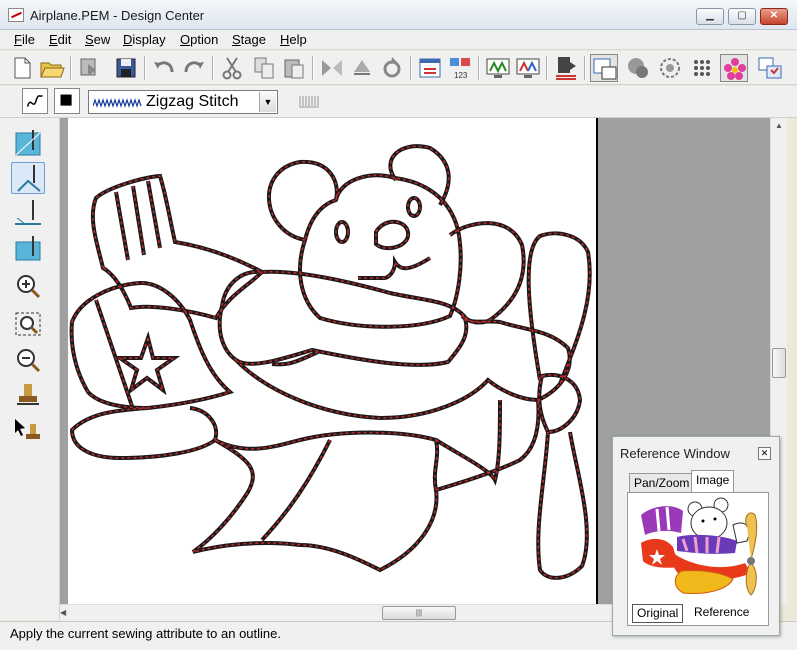 The image size is (797, 650). What do you see at coordinates (498, 68) in the screenshot?
I see `preview-icon` at bounding box center [498, 68].